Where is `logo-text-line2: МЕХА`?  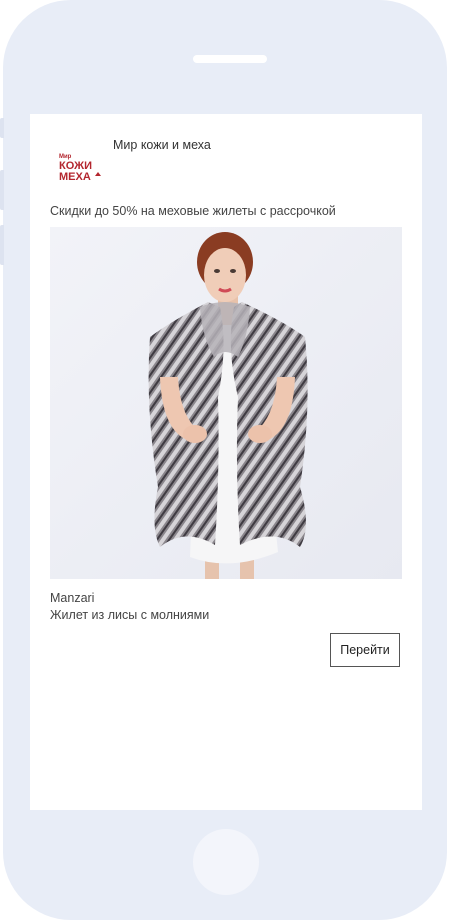 logo-text-line2: МЕХА is located at coordinates (75, 177).